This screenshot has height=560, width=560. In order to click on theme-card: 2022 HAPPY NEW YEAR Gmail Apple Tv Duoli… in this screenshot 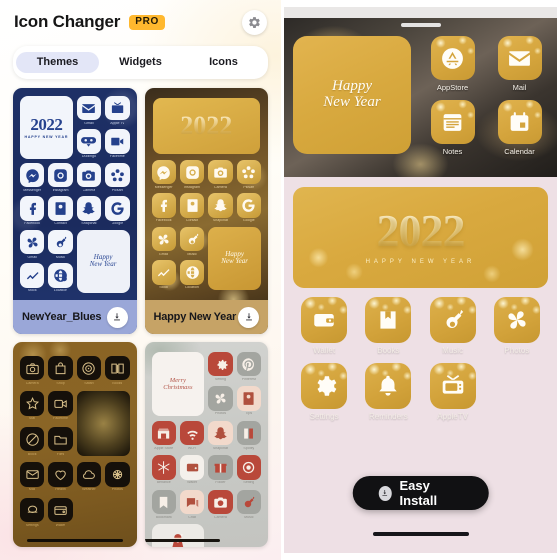, I will do `click(75, 211)`.